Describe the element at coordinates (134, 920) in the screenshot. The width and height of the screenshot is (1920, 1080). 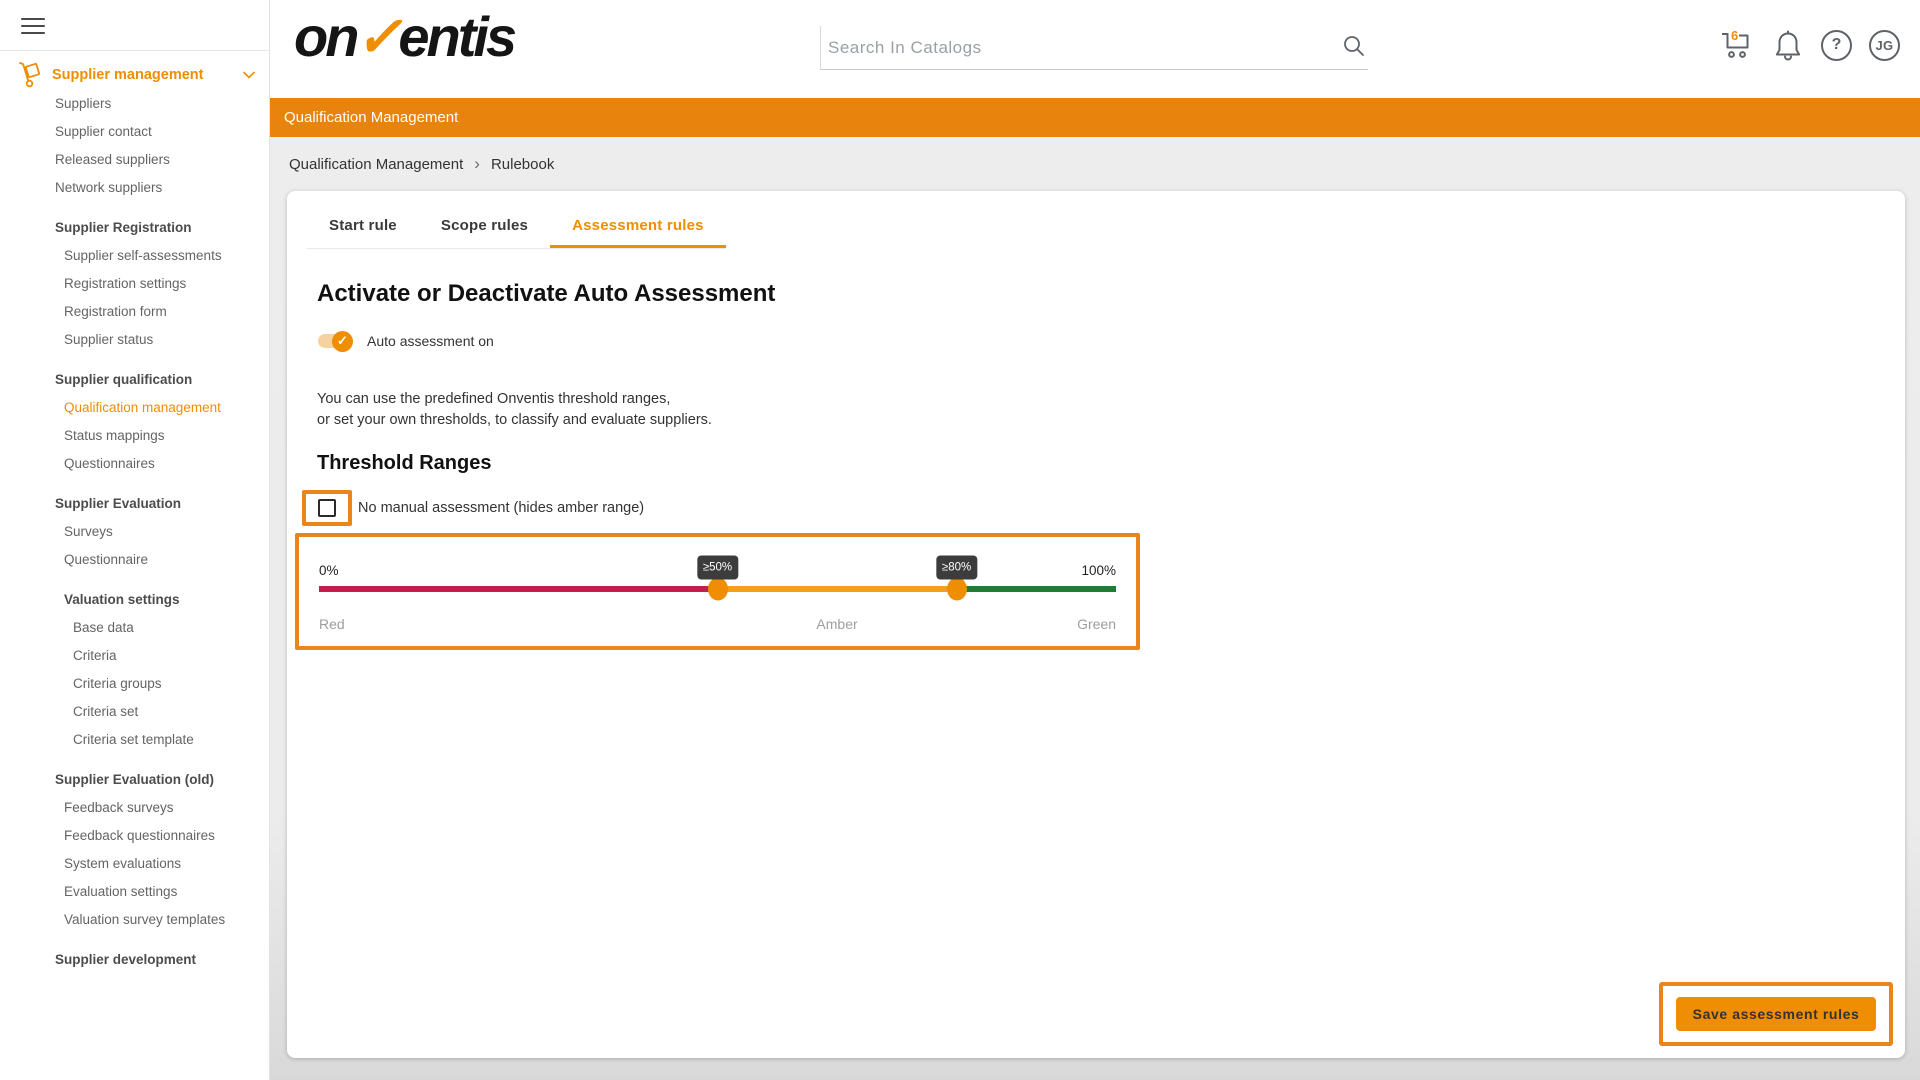
I see `sidebar-item-valuation-survey-templates: Valuation survey templates` at that location.